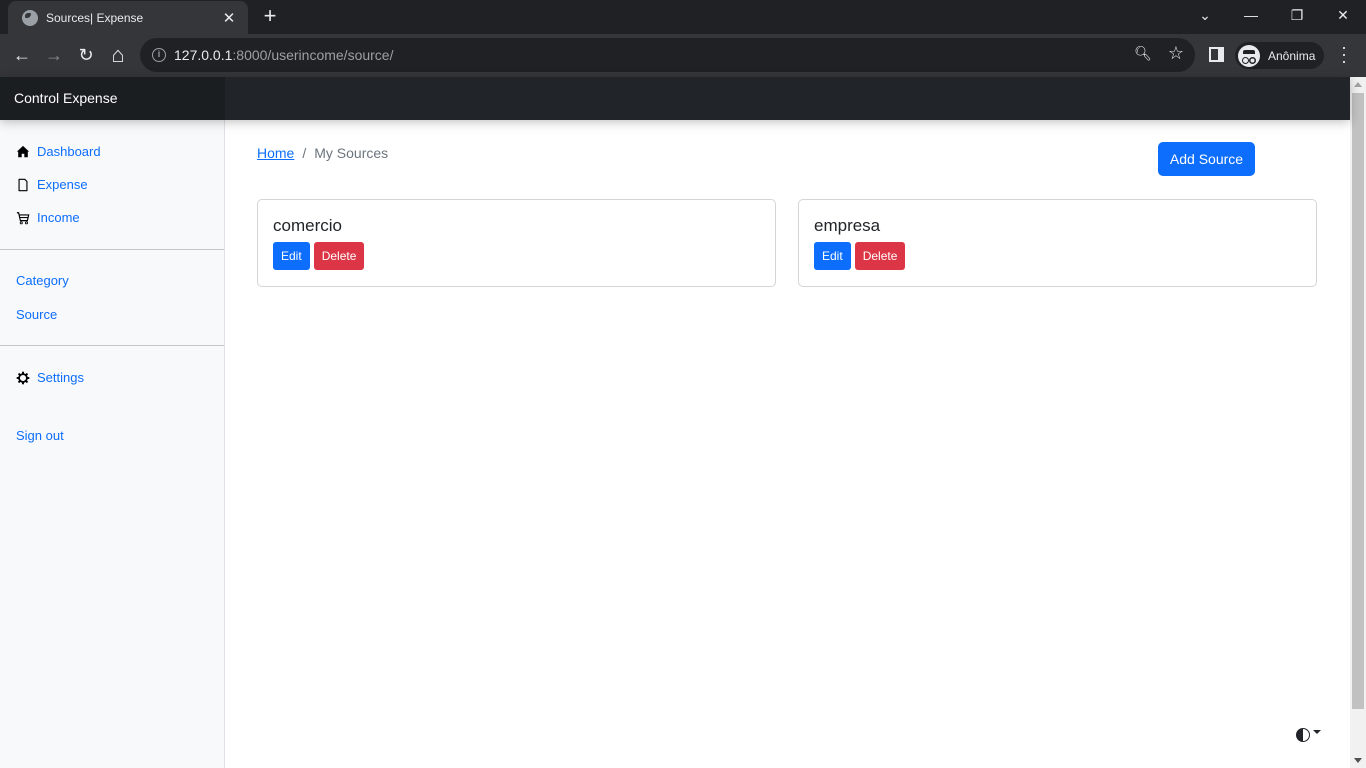  I want to click on sidebar-item-expense: Expense, so click(52, 184).